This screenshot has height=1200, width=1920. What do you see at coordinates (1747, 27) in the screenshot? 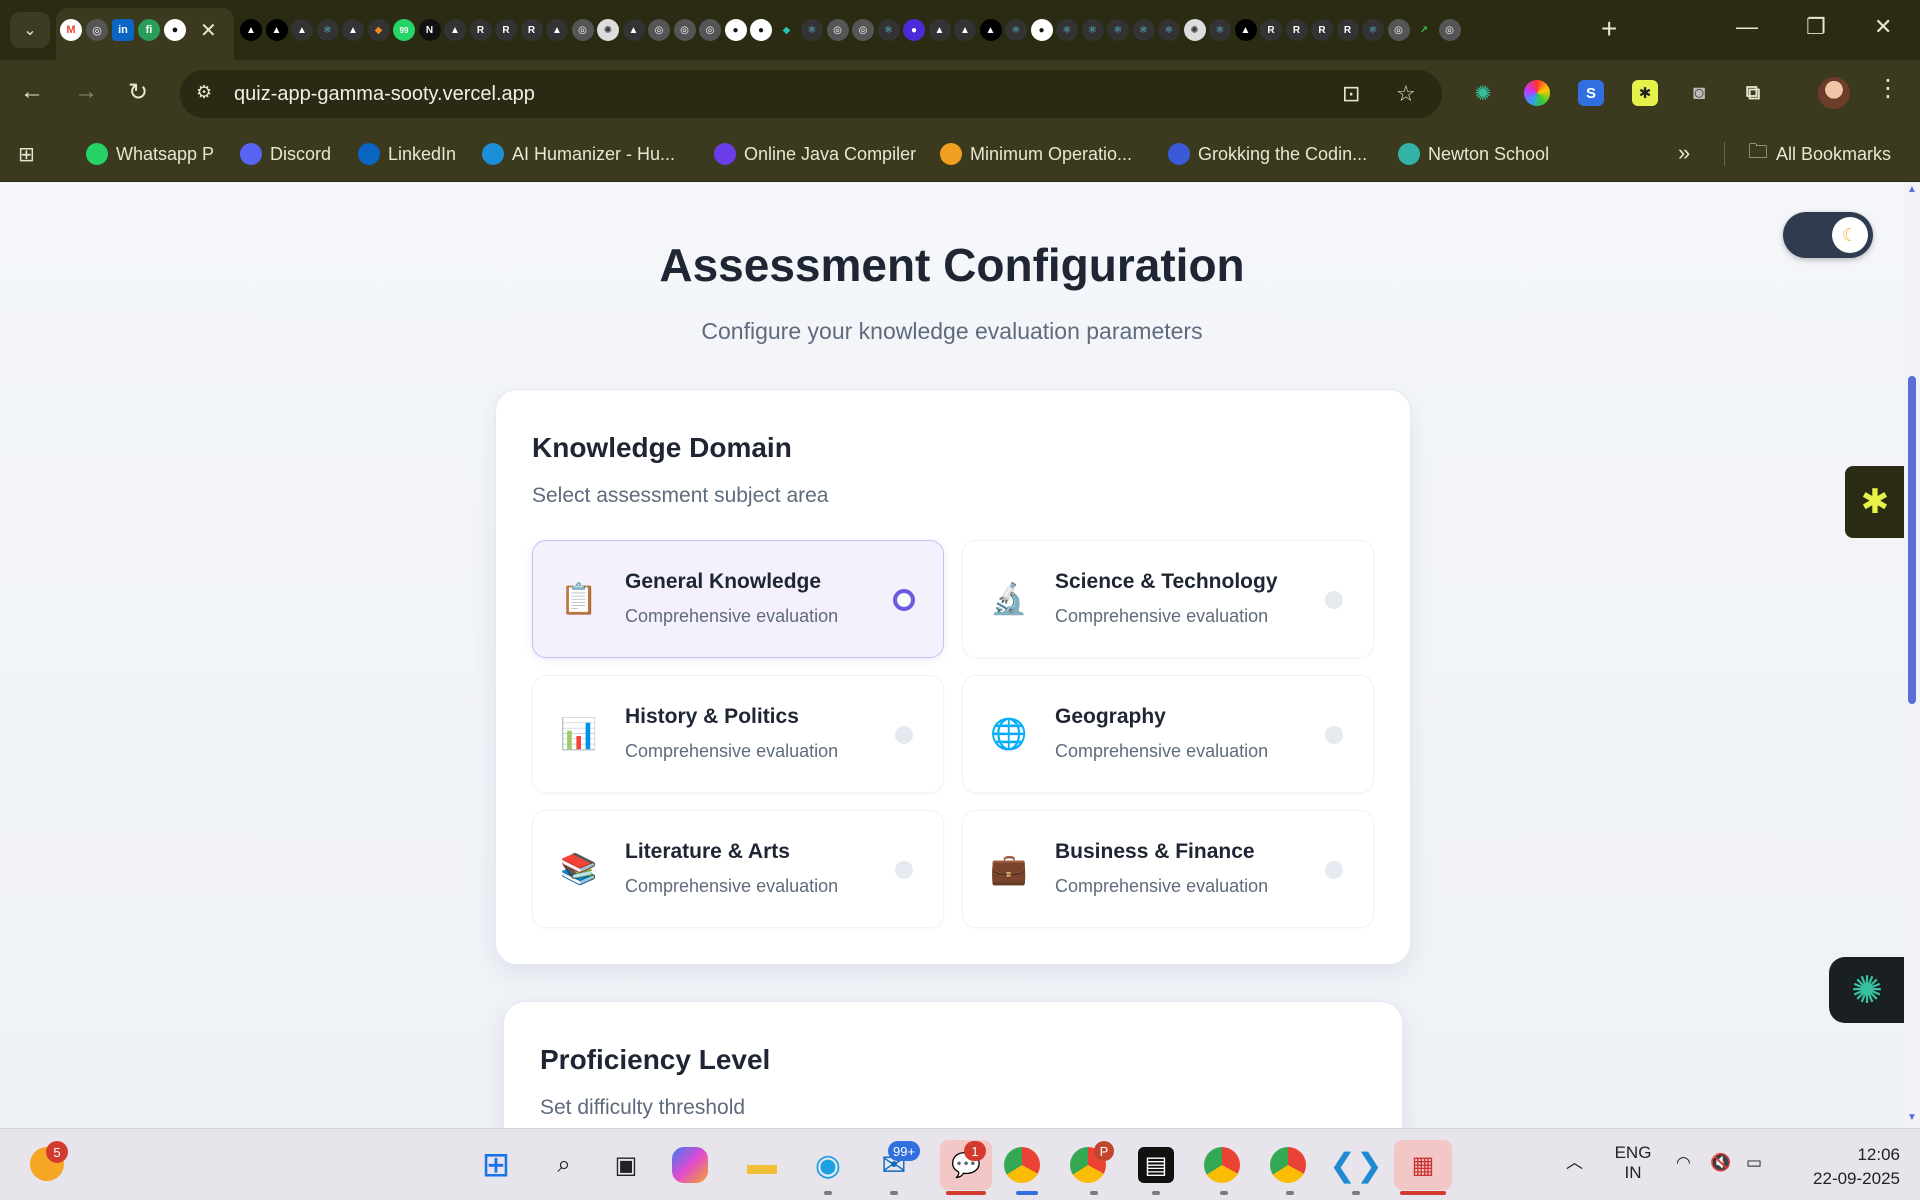
I see `minimize-icon: —` at bounding box center [1747, 27].